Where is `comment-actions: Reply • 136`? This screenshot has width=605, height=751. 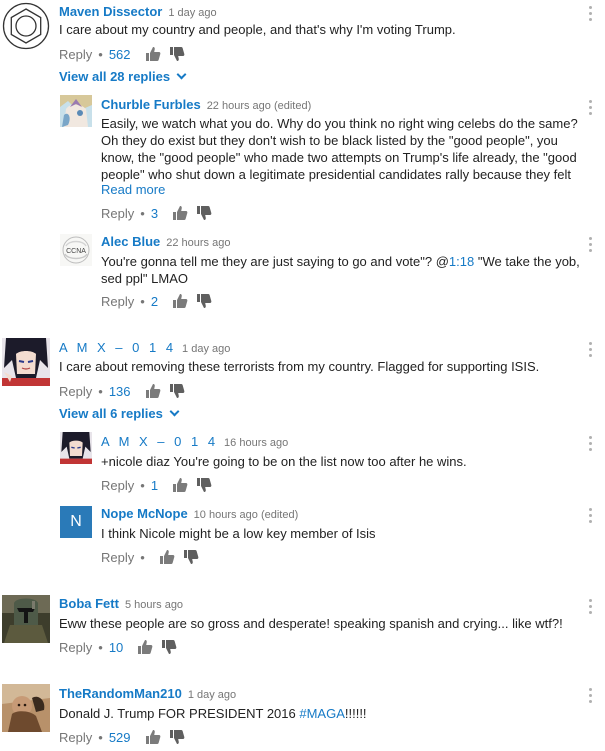
comment-actions: Reply • 136 is located at coordinates (122, 391).